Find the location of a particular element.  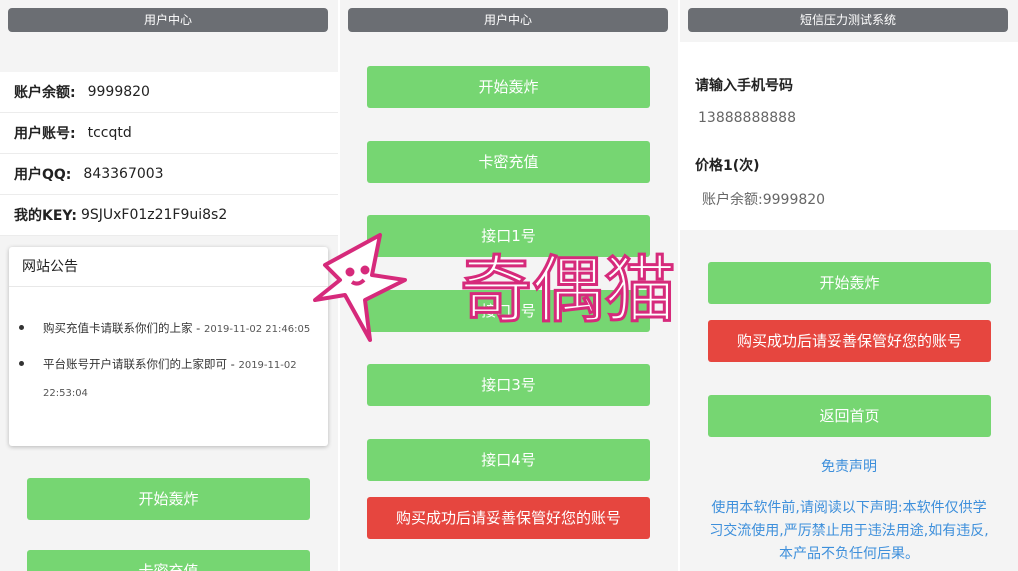

watermark-logo: 奇偶猫 is located at coordinates (495, 287).